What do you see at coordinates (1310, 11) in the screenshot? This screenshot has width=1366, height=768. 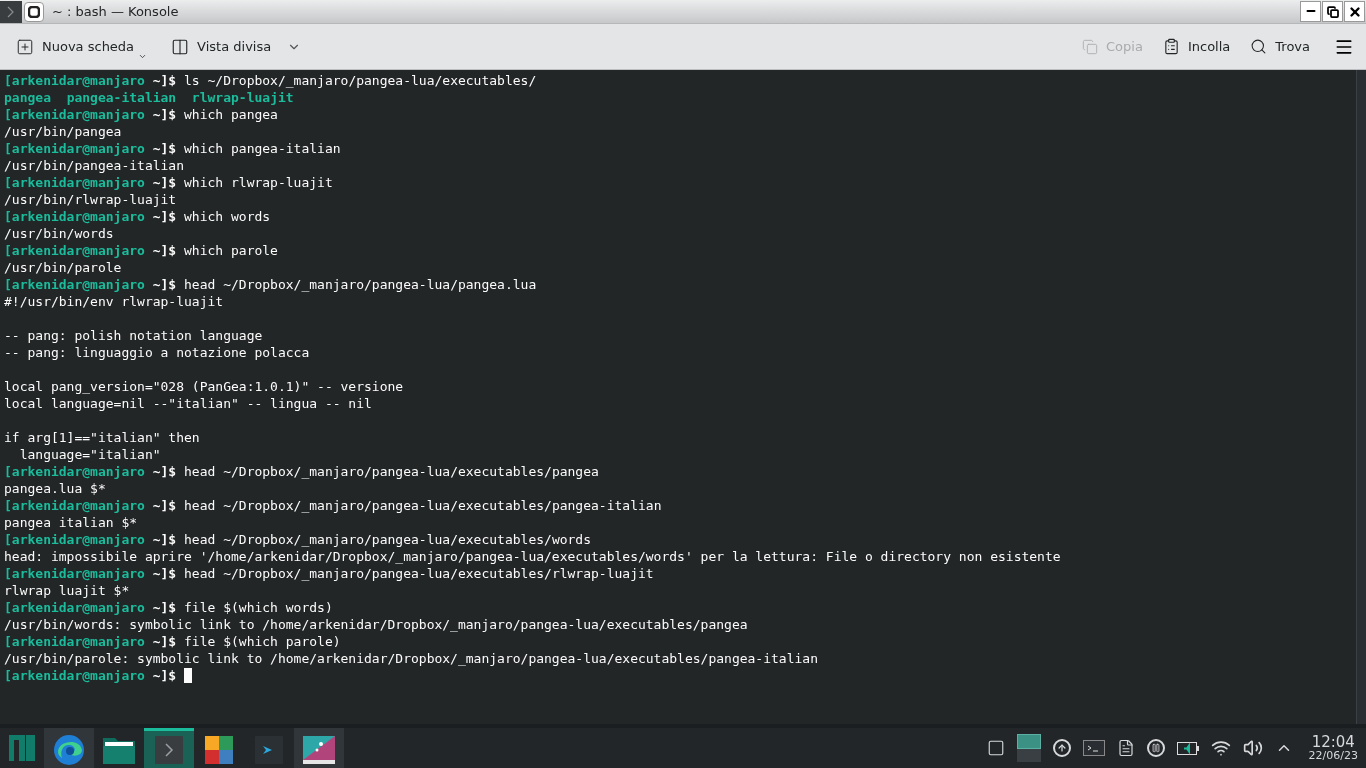 I see `minimize-button` at bounding box center [1310, 11].